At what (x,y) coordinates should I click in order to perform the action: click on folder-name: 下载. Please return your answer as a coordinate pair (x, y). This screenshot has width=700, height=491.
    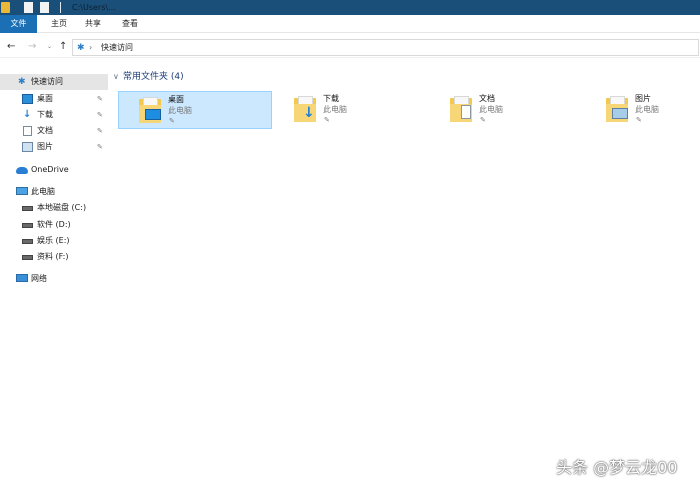
    Looking at the image, I should click on (331, 98).